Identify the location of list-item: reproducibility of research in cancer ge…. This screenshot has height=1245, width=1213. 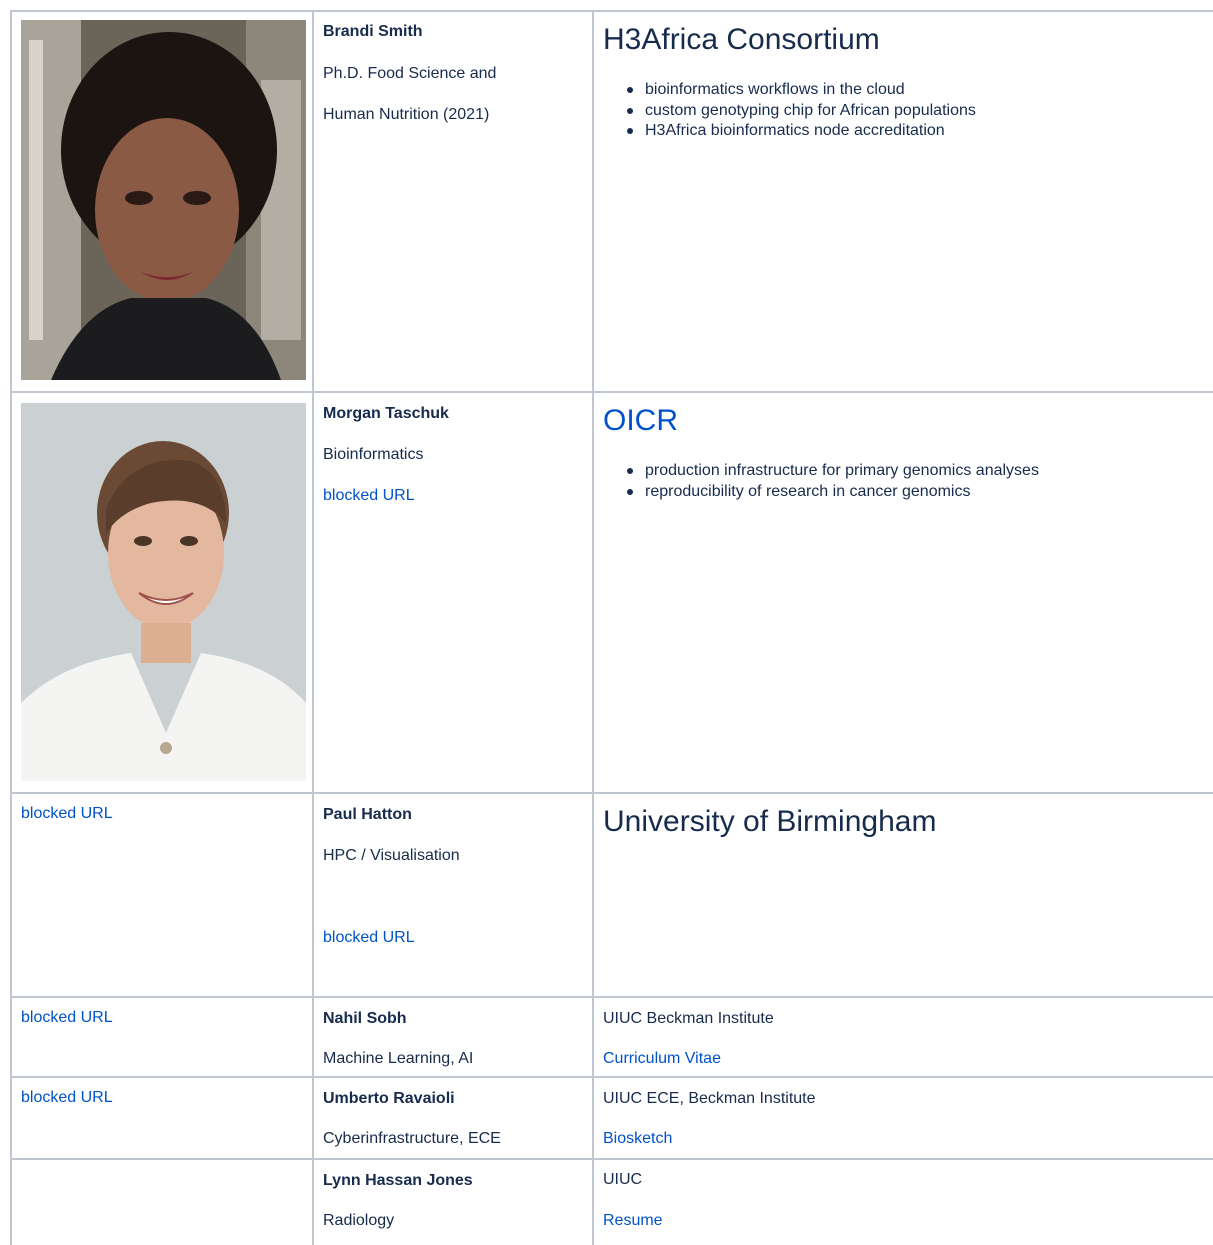
(821, 492).